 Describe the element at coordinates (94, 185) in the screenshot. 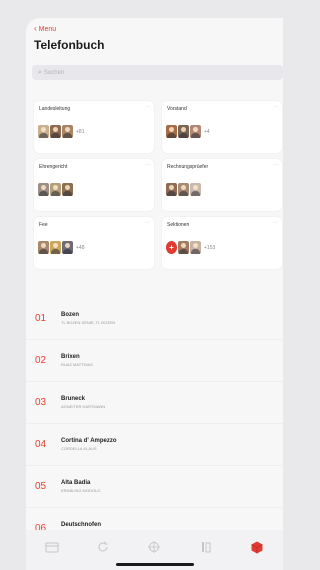

I see `group-card-ehrengericht: Ehrengericht ⋯` at that location.